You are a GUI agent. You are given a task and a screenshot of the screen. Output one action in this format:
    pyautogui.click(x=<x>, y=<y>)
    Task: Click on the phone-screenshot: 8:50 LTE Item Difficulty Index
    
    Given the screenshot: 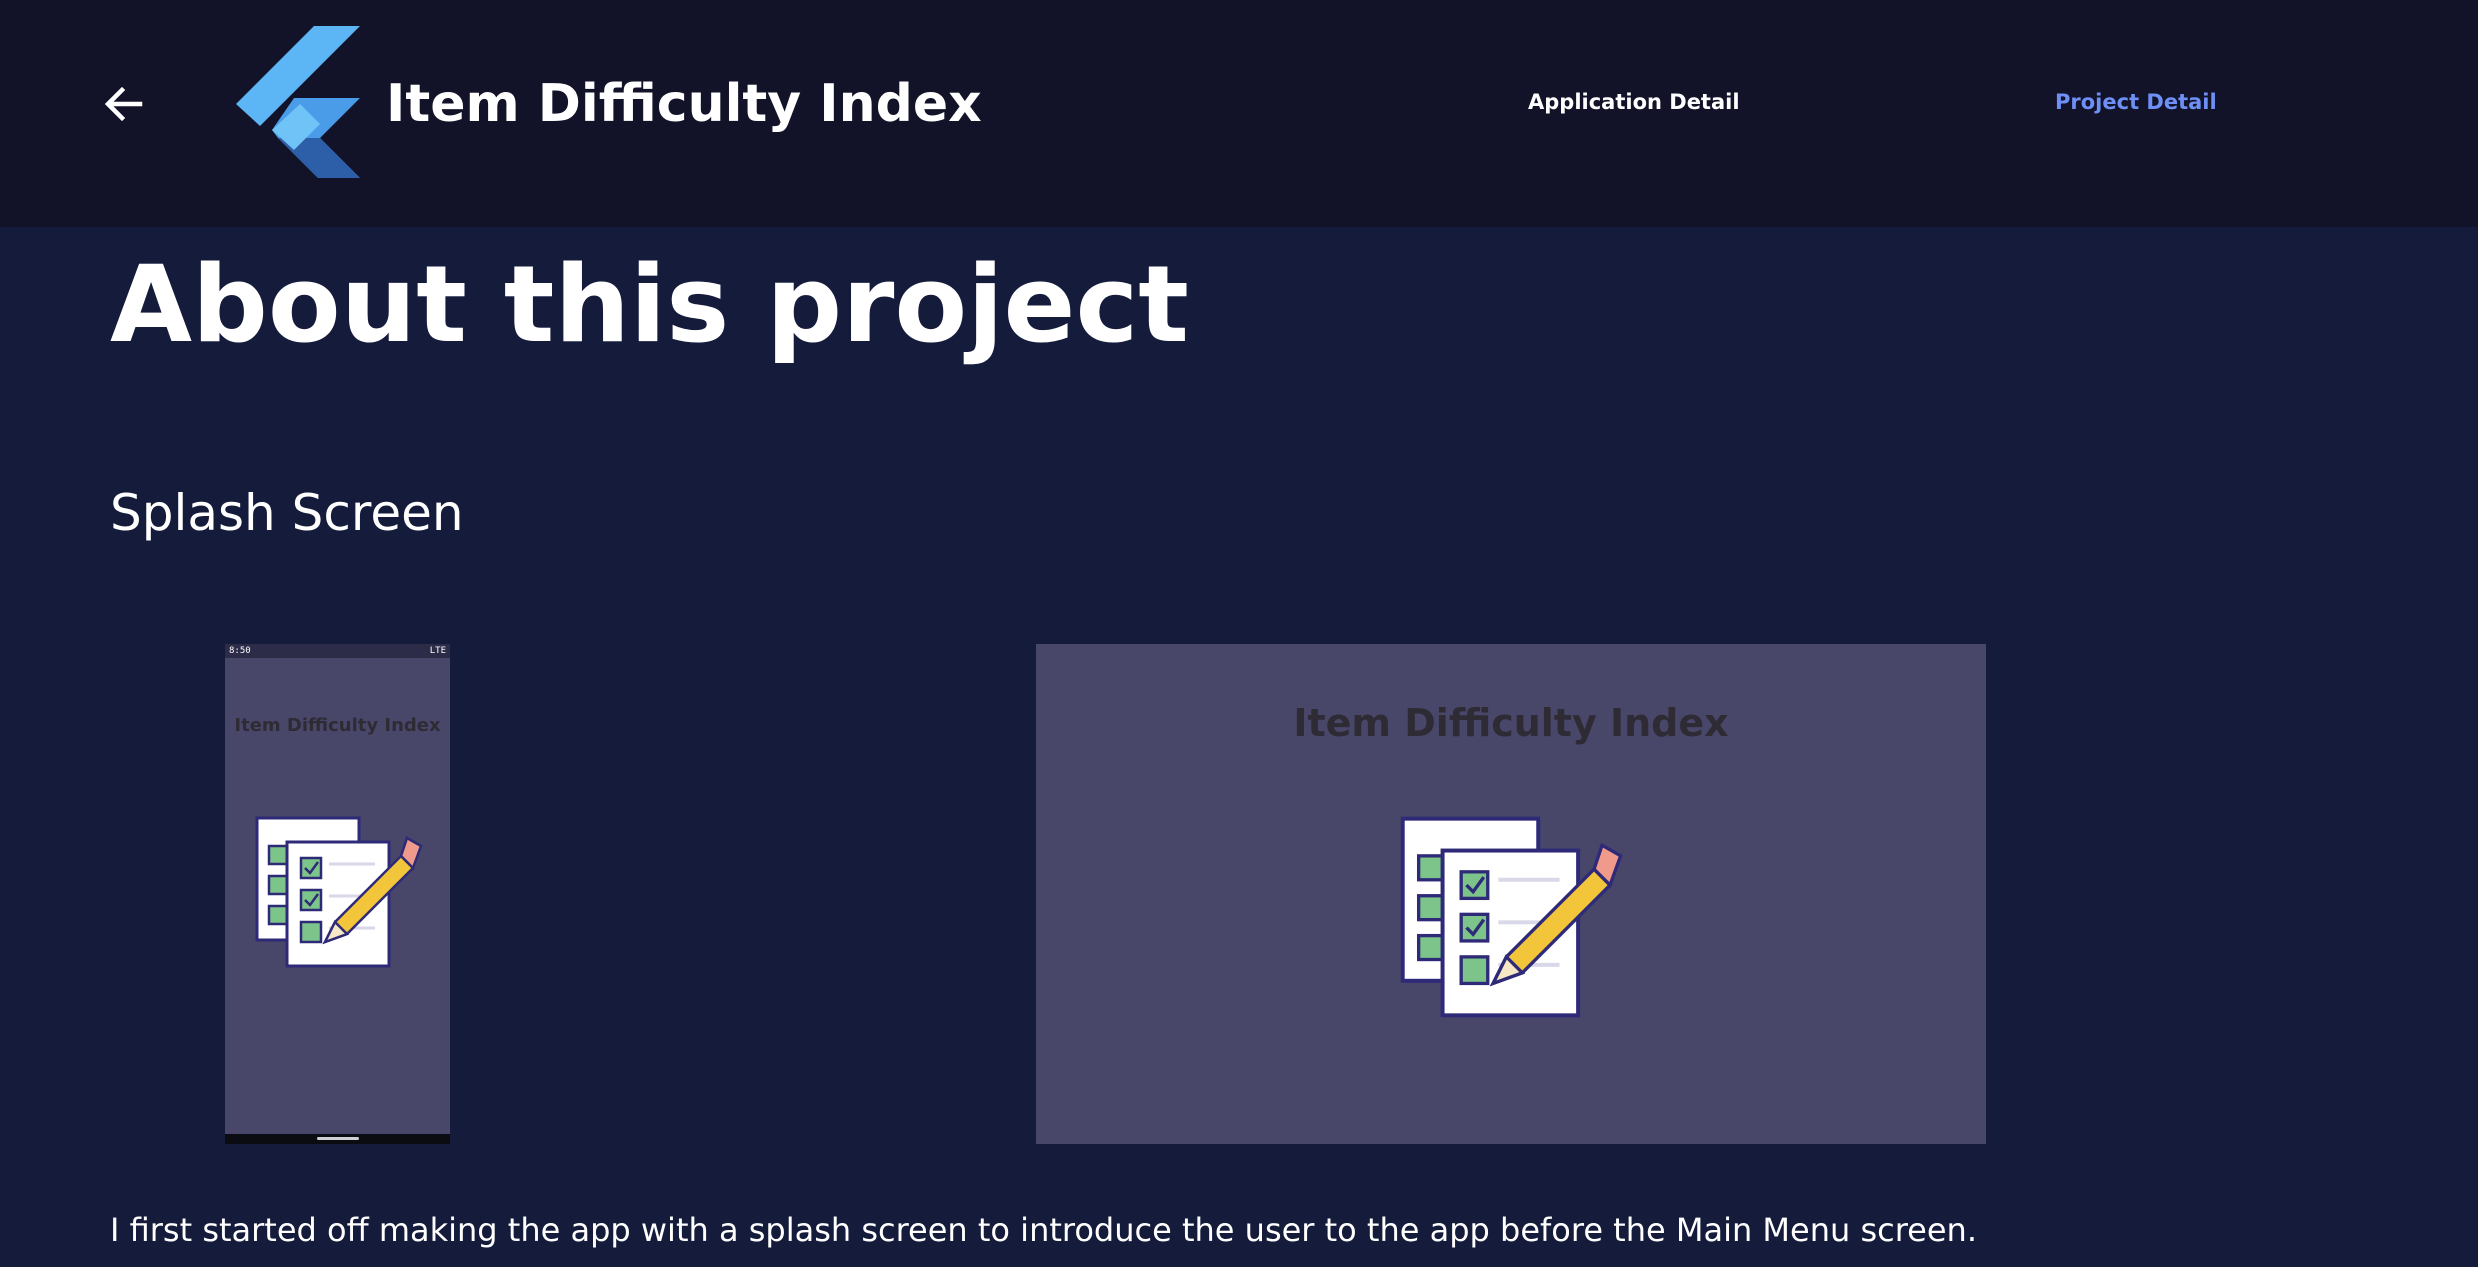 What is the action you would take?
    pyautogui.click(x=337, y=894)
    